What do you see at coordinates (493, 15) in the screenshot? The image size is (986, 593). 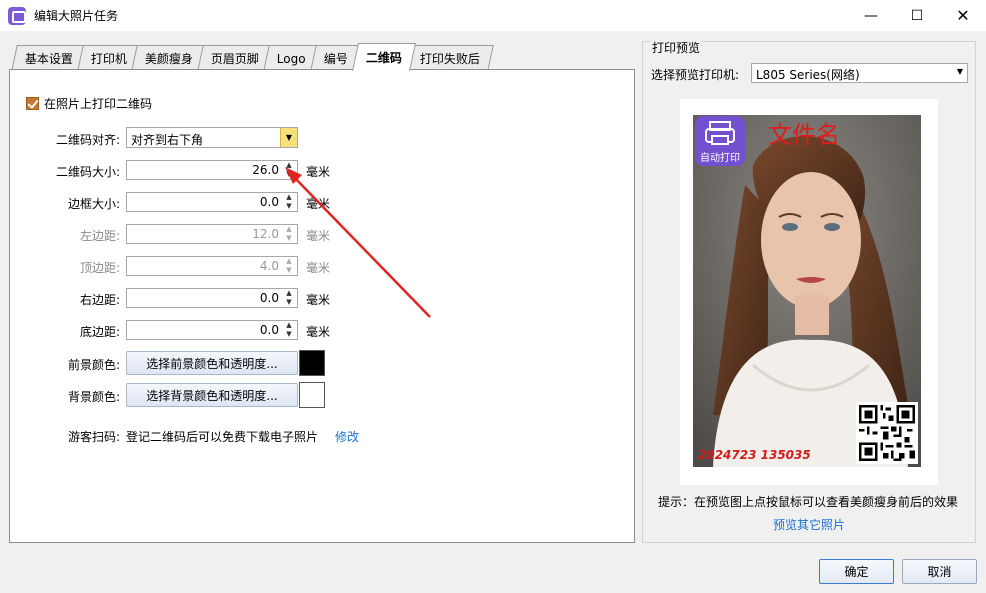 I see `title-bar: 编辑大照片任务 — ☐ ✕` at bounding box center [493, 15].